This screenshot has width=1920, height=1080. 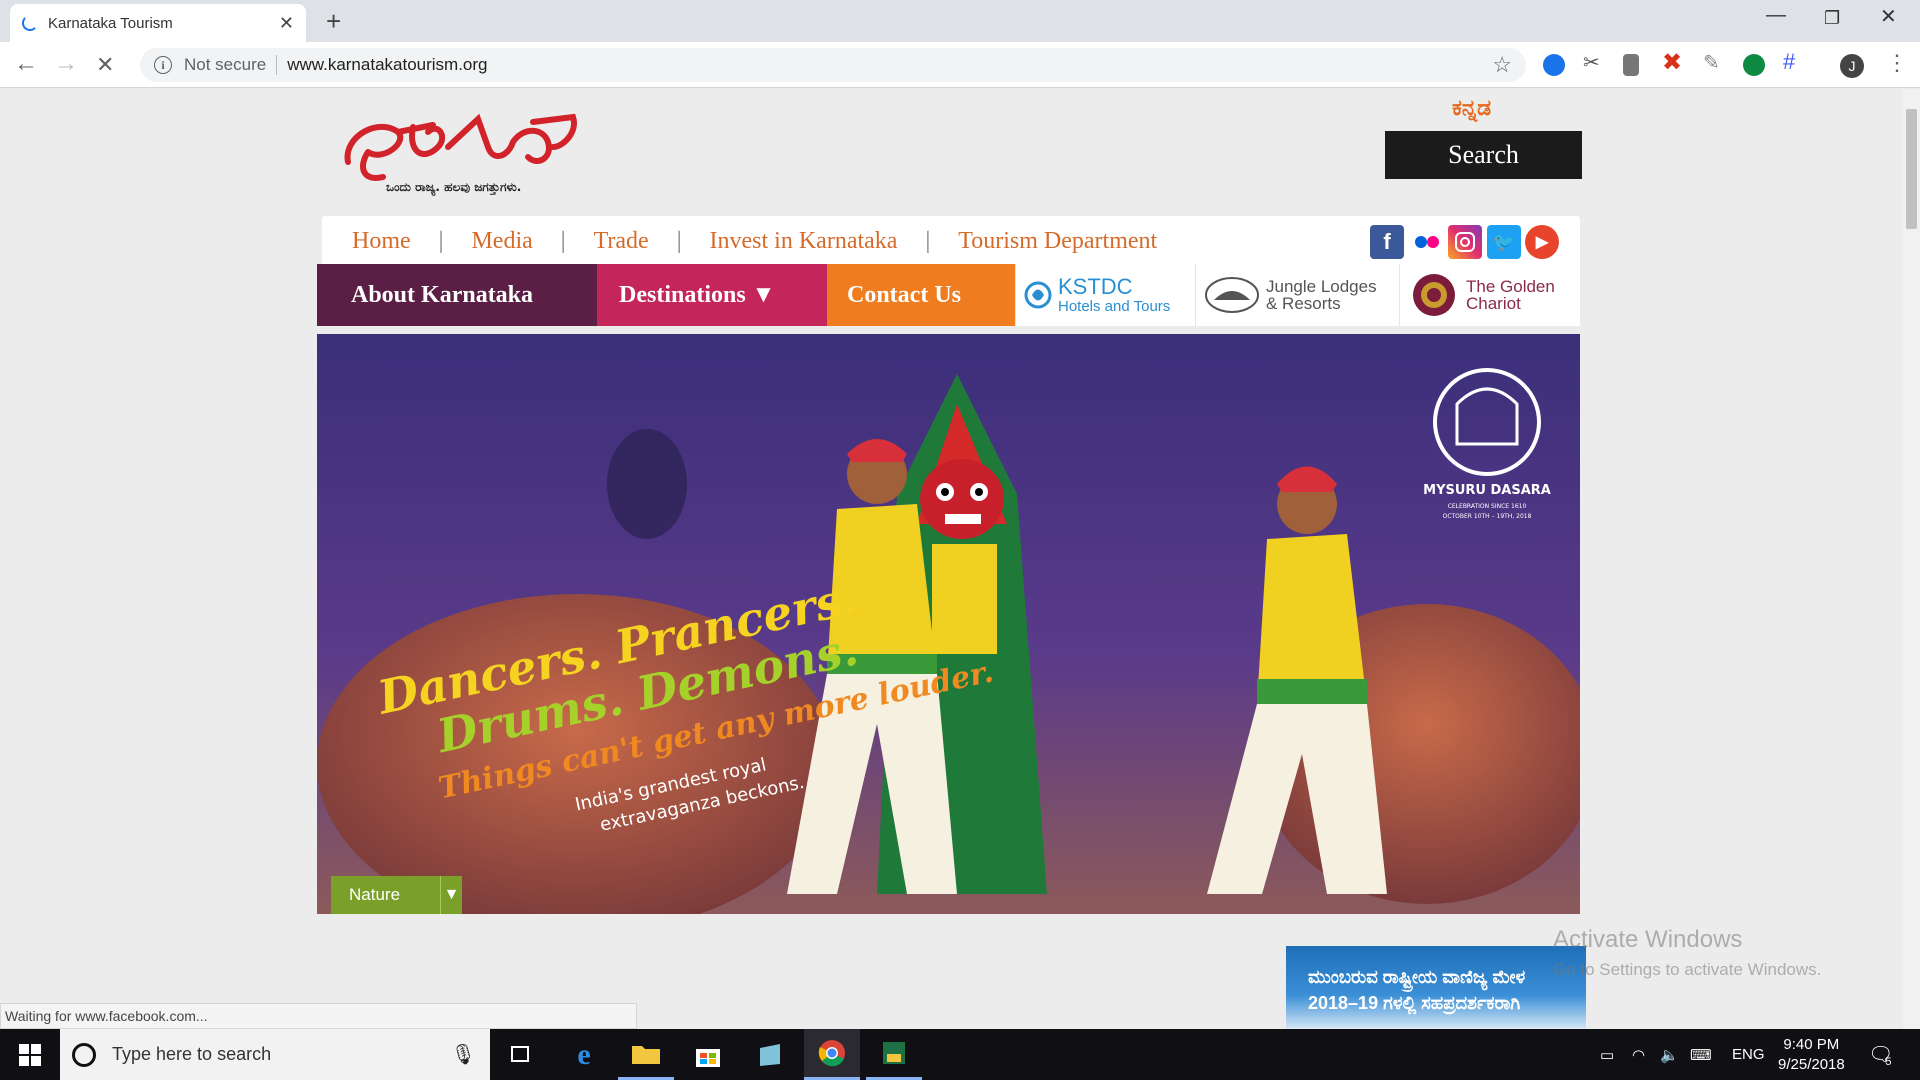 What do you see at coordinates (1487, 516) in the screenshot?
I see `badge-dates: OCTOBER 10TH – 19TH, 2018` at bounding box center [1487, 516].